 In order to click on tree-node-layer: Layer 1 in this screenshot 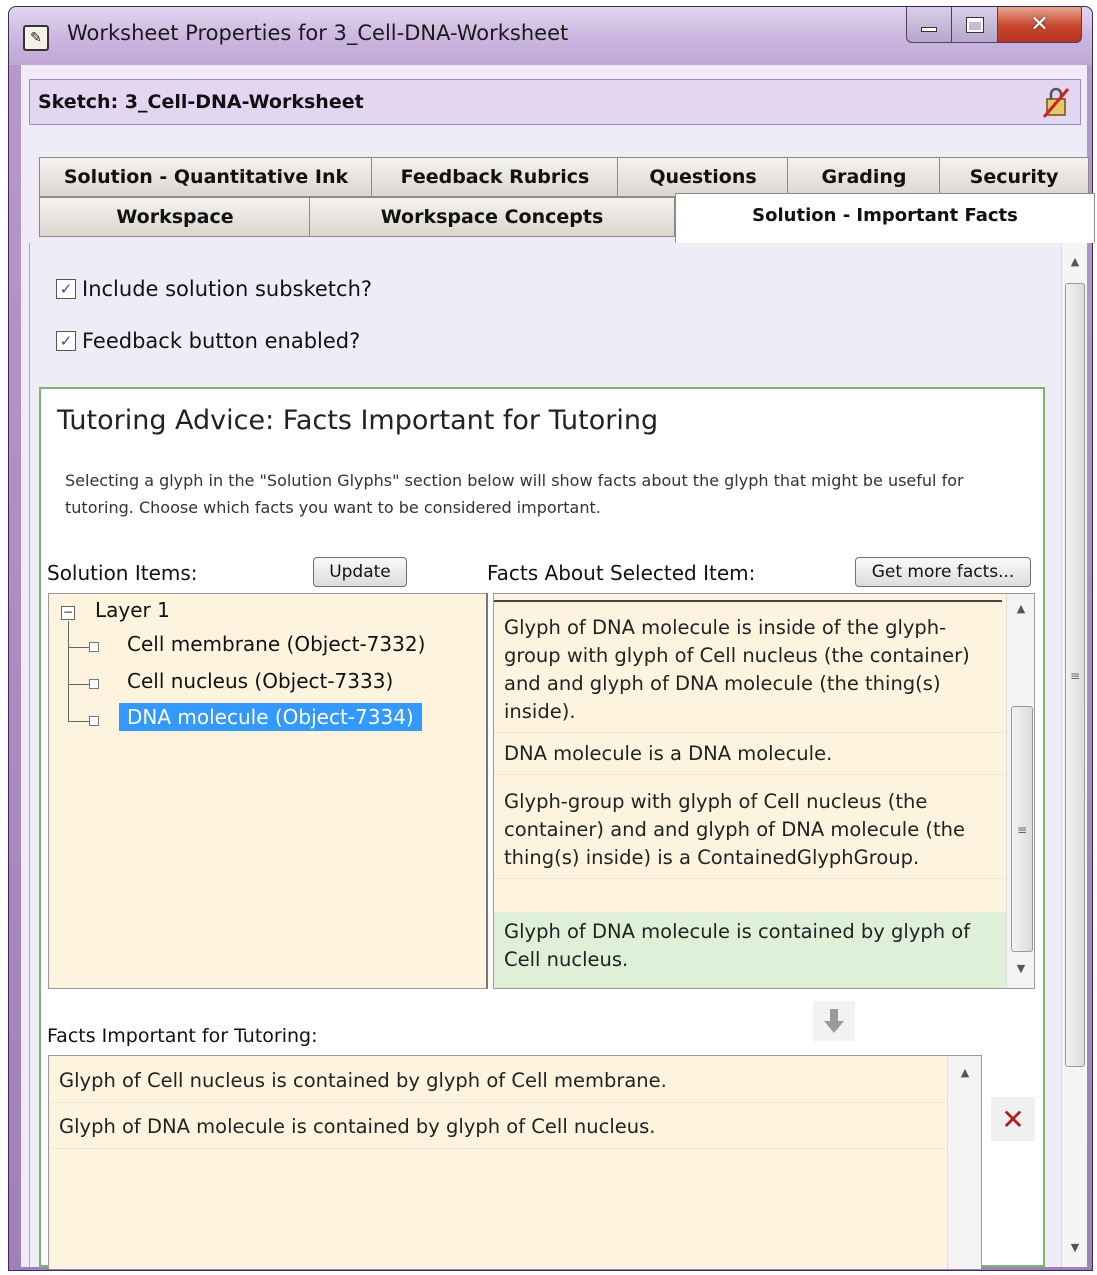, I will do `click(132, 610)`.